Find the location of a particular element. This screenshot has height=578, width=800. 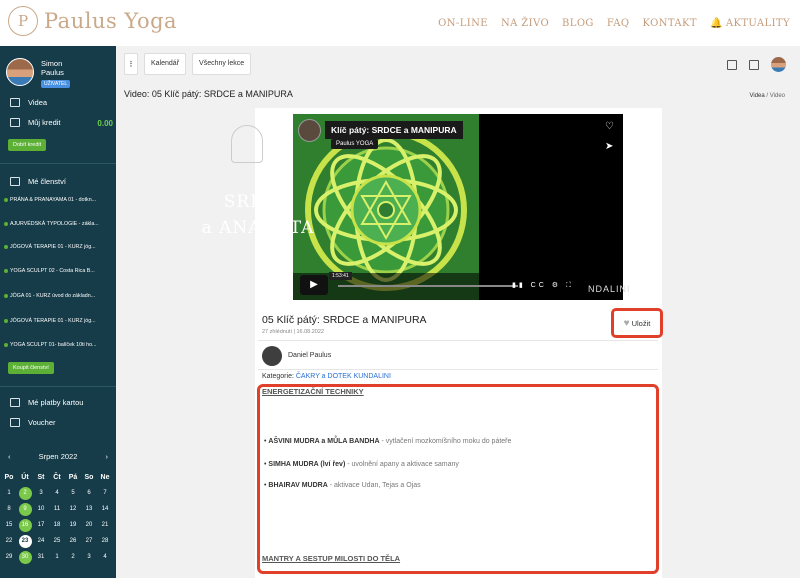

calendar-day: 6 is located at coordinates (89, 493).